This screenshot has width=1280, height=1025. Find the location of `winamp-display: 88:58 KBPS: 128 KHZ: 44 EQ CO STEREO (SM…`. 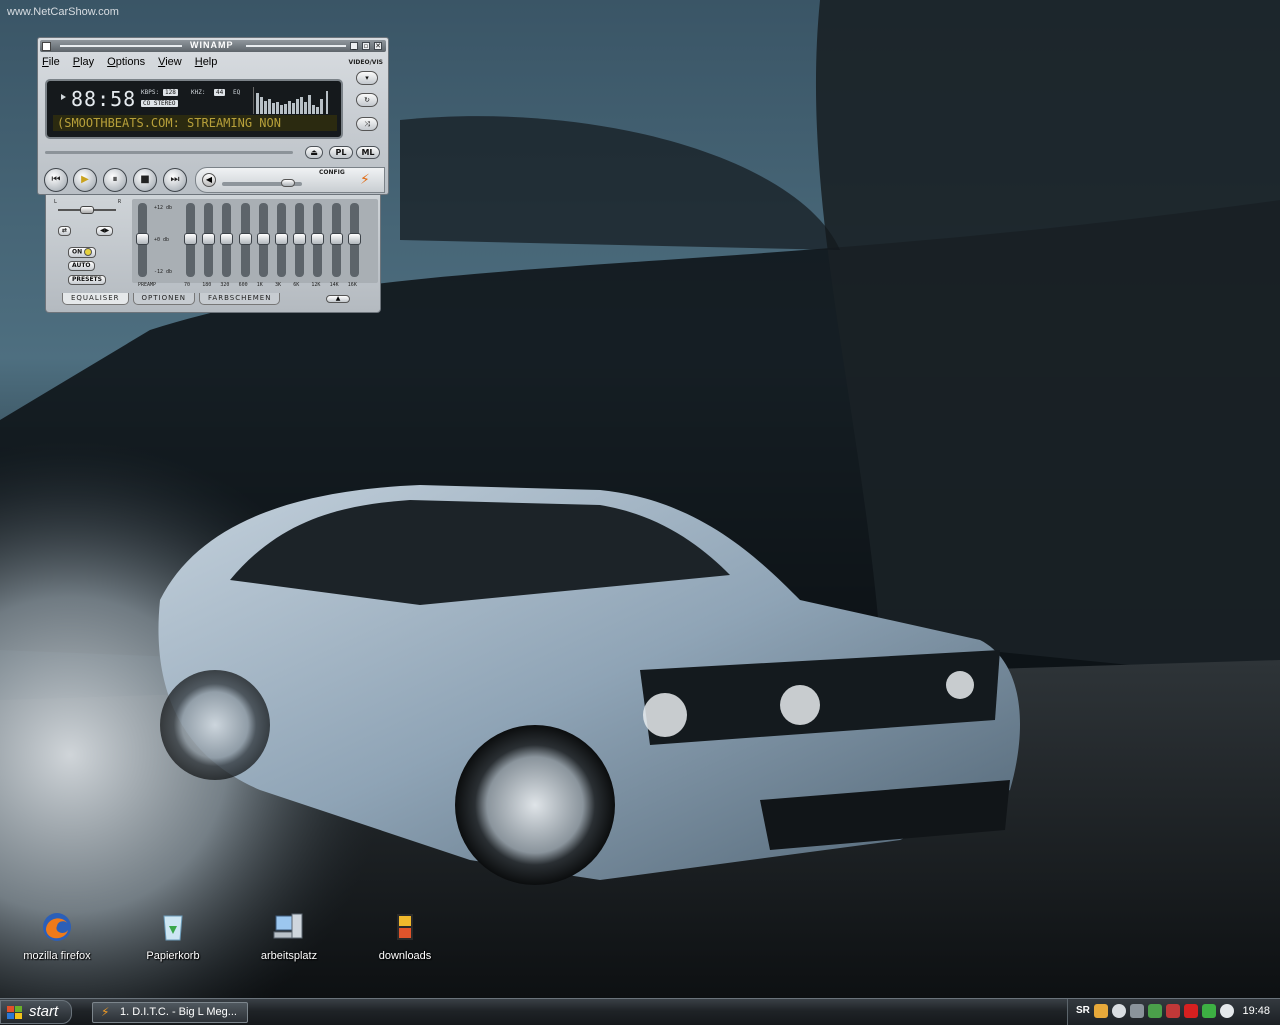

winamp-display: 88:58 KBPS: 128 KHZ: 44 EQ CO STEREO (SM… is located at coordinates (194, 109).